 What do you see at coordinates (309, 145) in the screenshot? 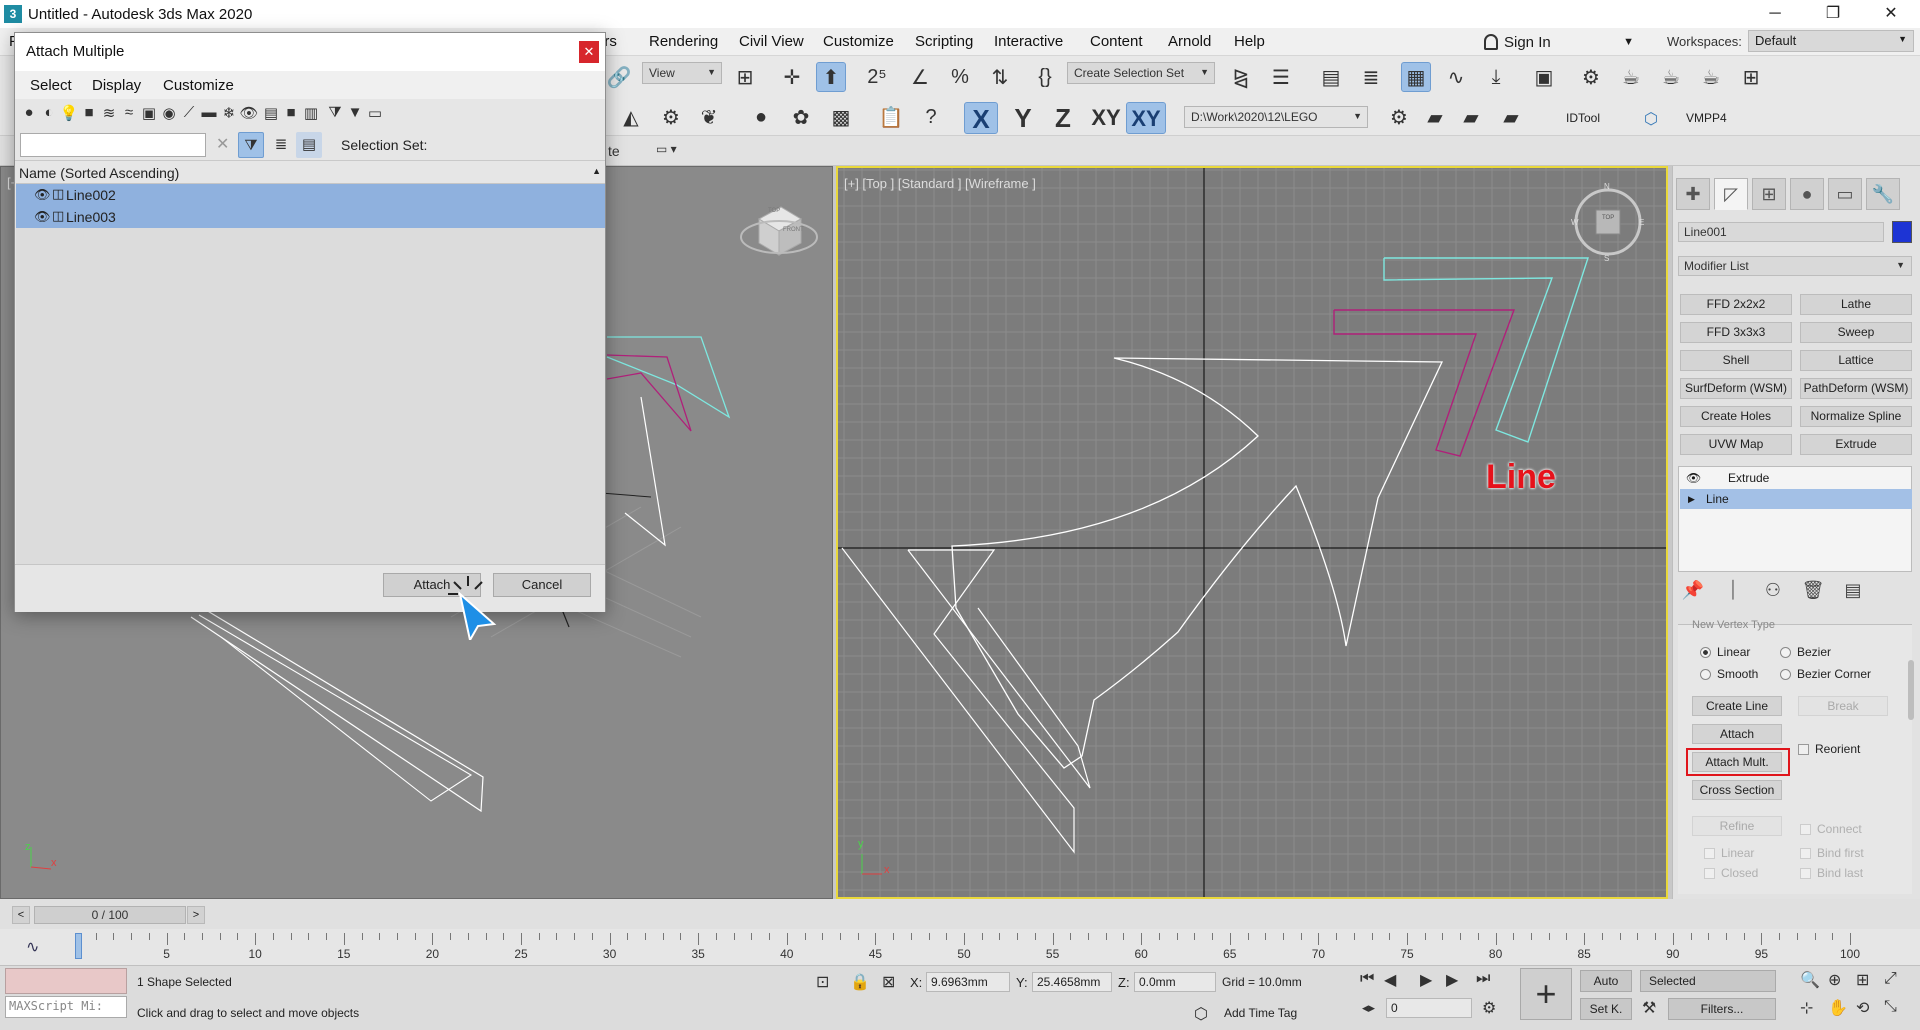
I see `selection-set-icon: ▤` at bounding box center [309, 145].